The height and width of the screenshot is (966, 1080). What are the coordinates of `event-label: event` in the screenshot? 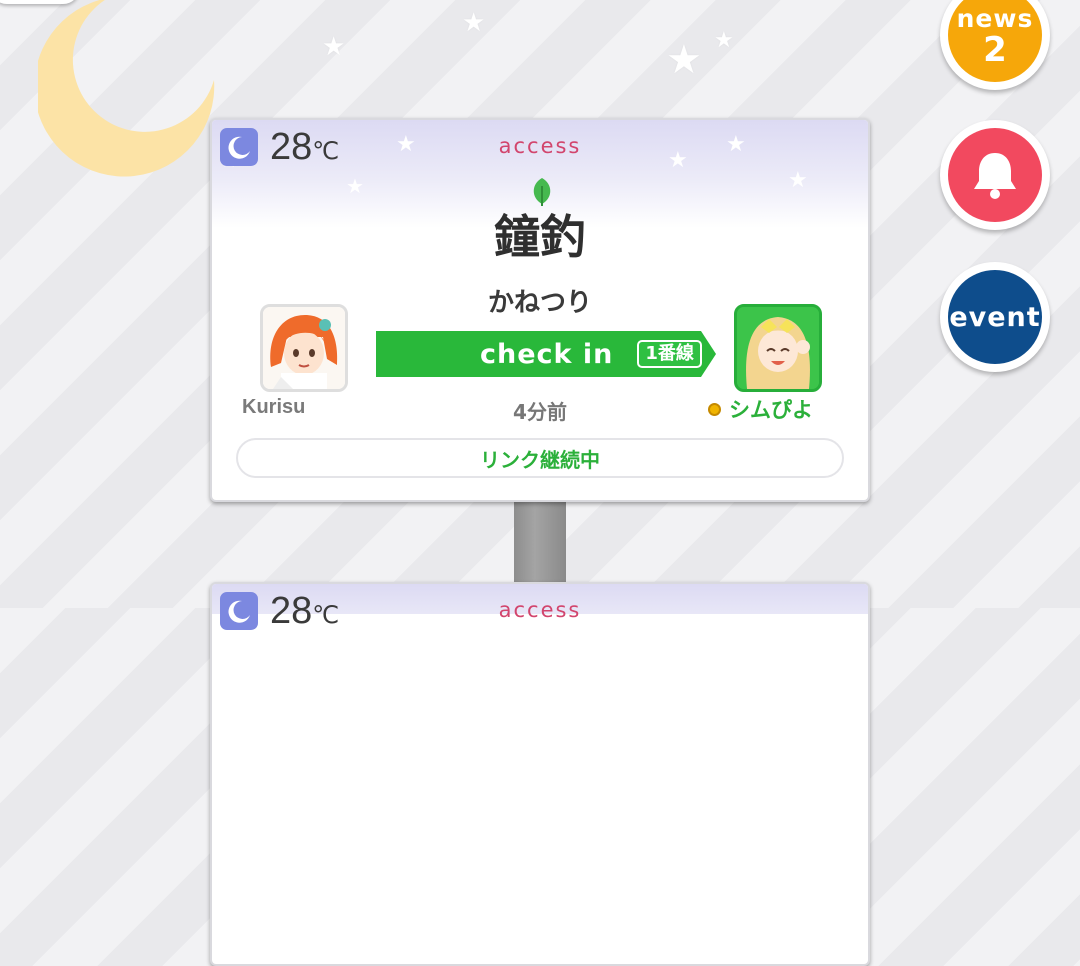 It's located at (995, 317).